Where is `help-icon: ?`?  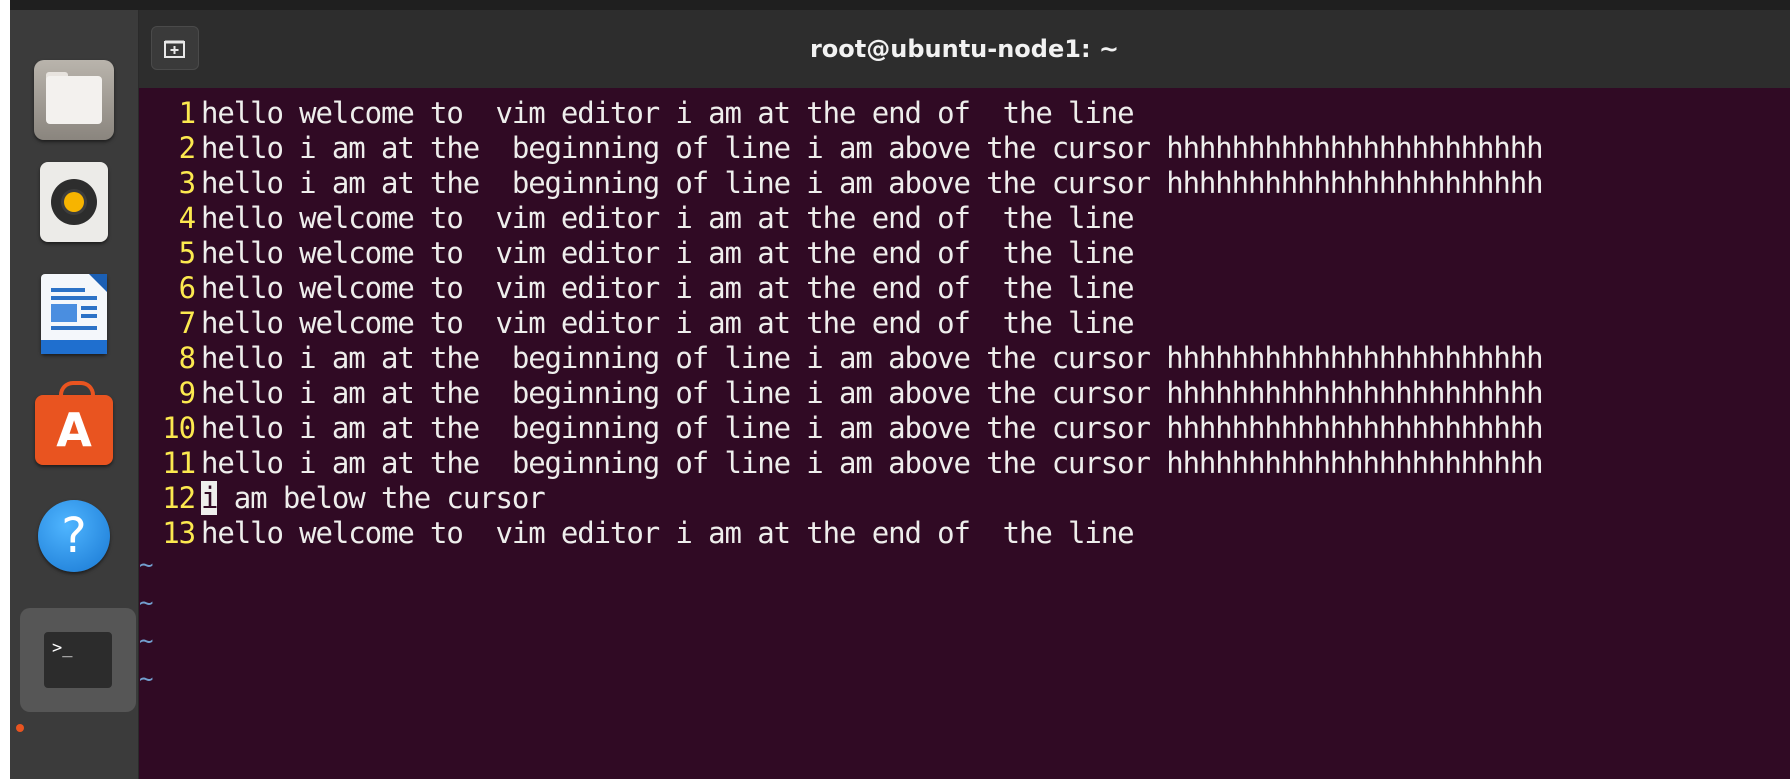 help-icon: ? is located at coordinates (74, 536).